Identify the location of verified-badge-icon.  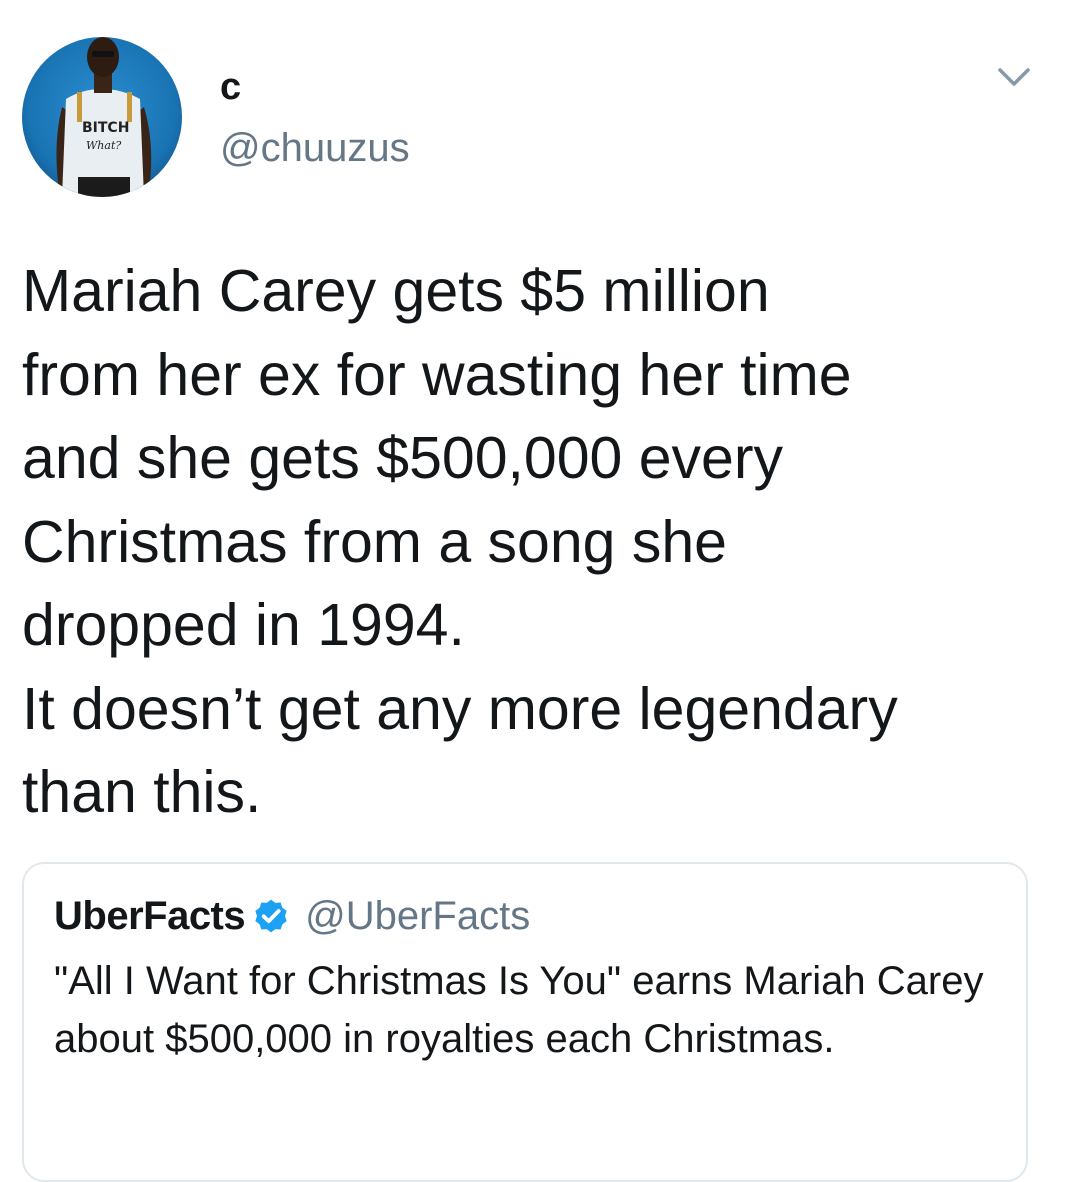
(271, 916).